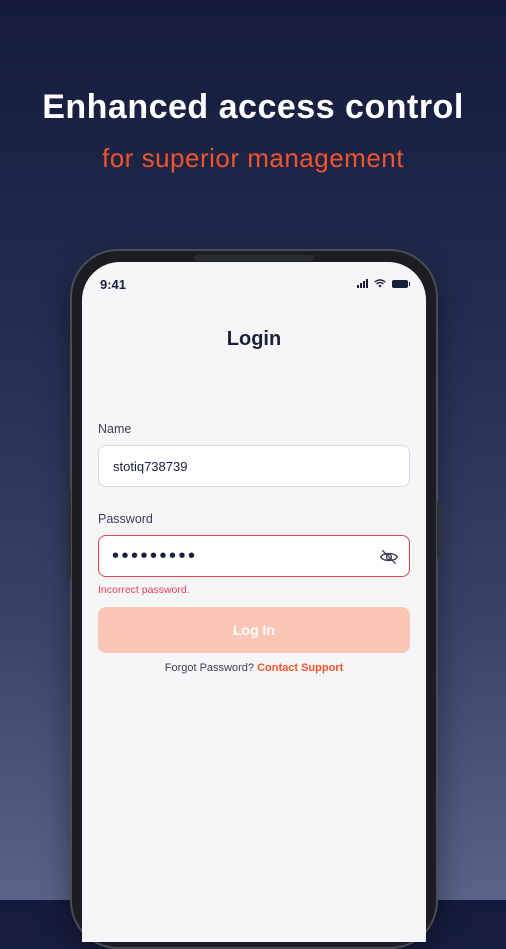 The image size is (506, 949). Describe the element at coordinates (69, 534) in the screenshot. I see `phone-side-button-left` at that location.